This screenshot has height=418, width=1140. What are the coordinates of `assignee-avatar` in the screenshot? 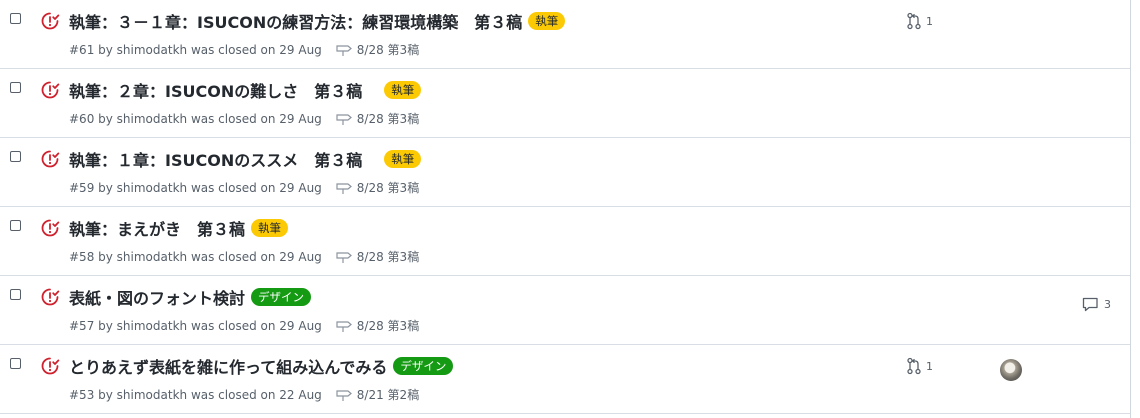 It's located at (1011, 370).